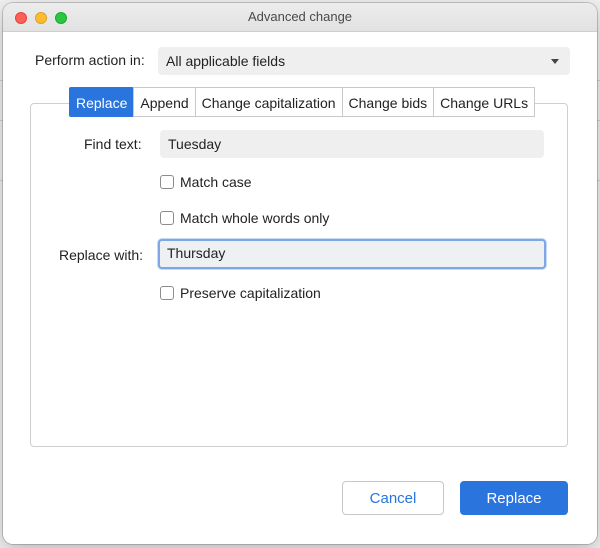 The width and height of the screenshot is (600, 548). Describe the element at coordinates (250, 293) in the screenshot. I see `preserve-capitalization-label: Preserve capitalization` at that location.